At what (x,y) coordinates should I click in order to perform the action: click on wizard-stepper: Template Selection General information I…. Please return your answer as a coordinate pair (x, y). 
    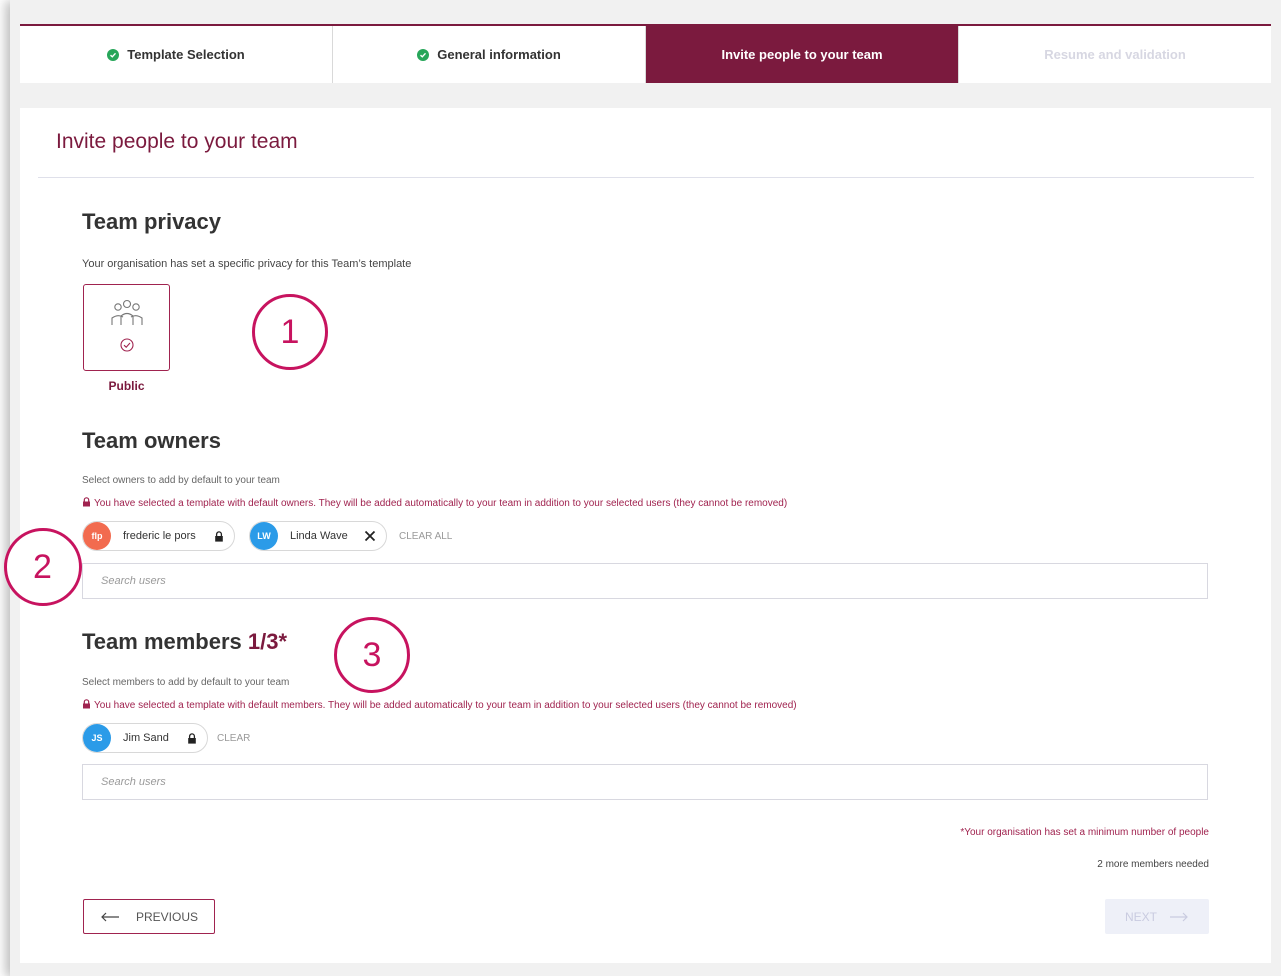
    Looking at the image, I should click on (645, 53).